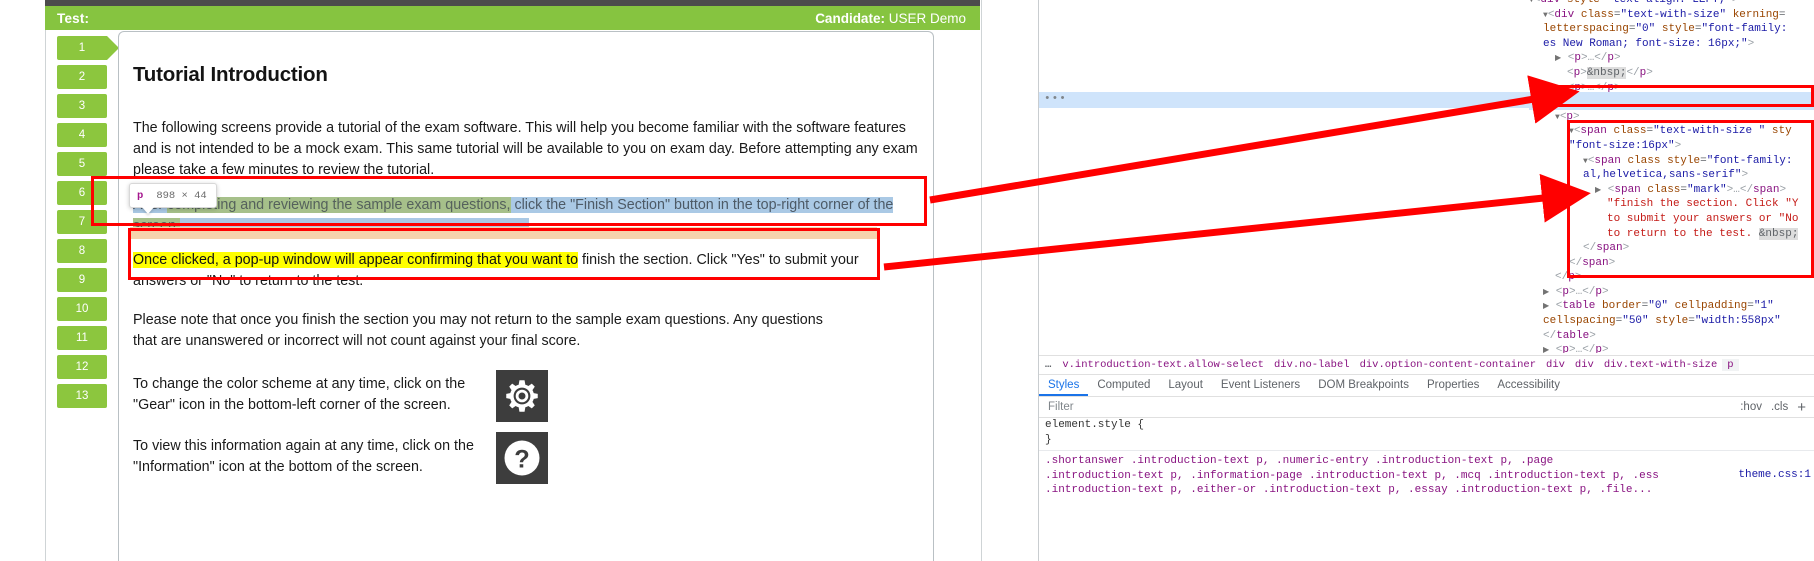 The image size is (1814, 561). Describe the element at coordinates (82, 135) in the screenshot. I see `sidebar-item-4: 4` at that location.